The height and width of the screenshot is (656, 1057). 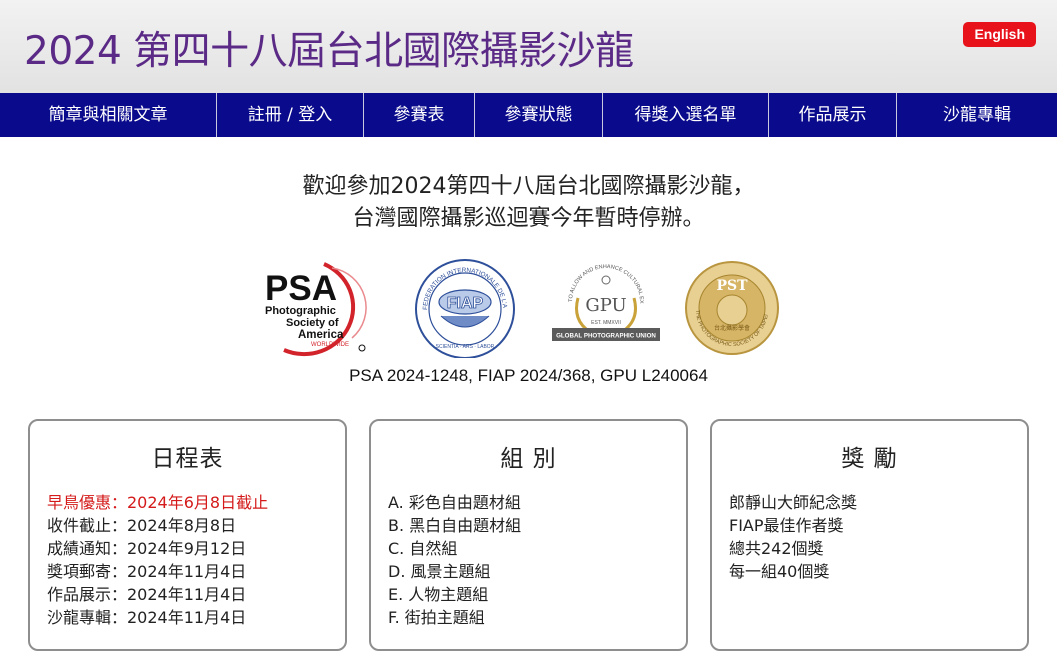 I want to click on list-item: 每一組40個獎, so click(x=779, y=571).